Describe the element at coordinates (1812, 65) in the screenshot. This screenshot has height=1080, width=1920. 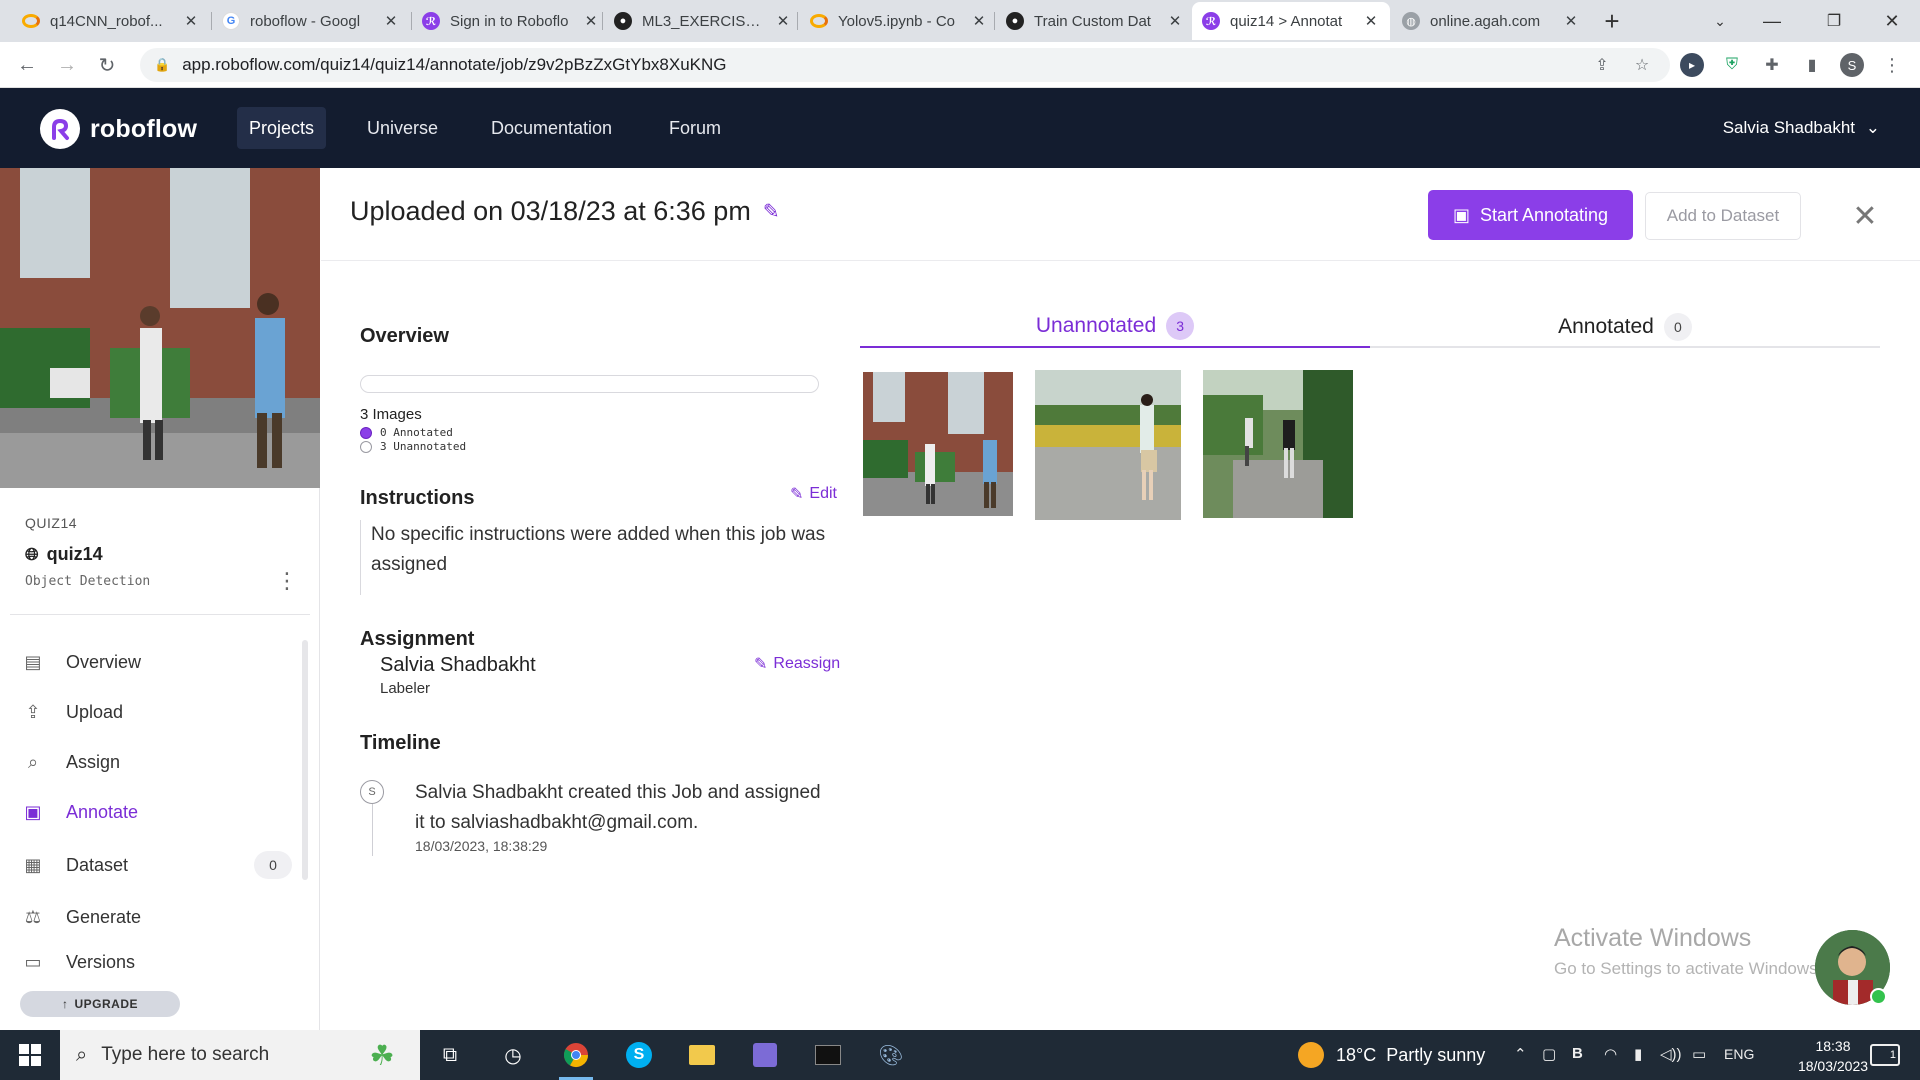
I see `side-panel-icon: ▮` at that location.